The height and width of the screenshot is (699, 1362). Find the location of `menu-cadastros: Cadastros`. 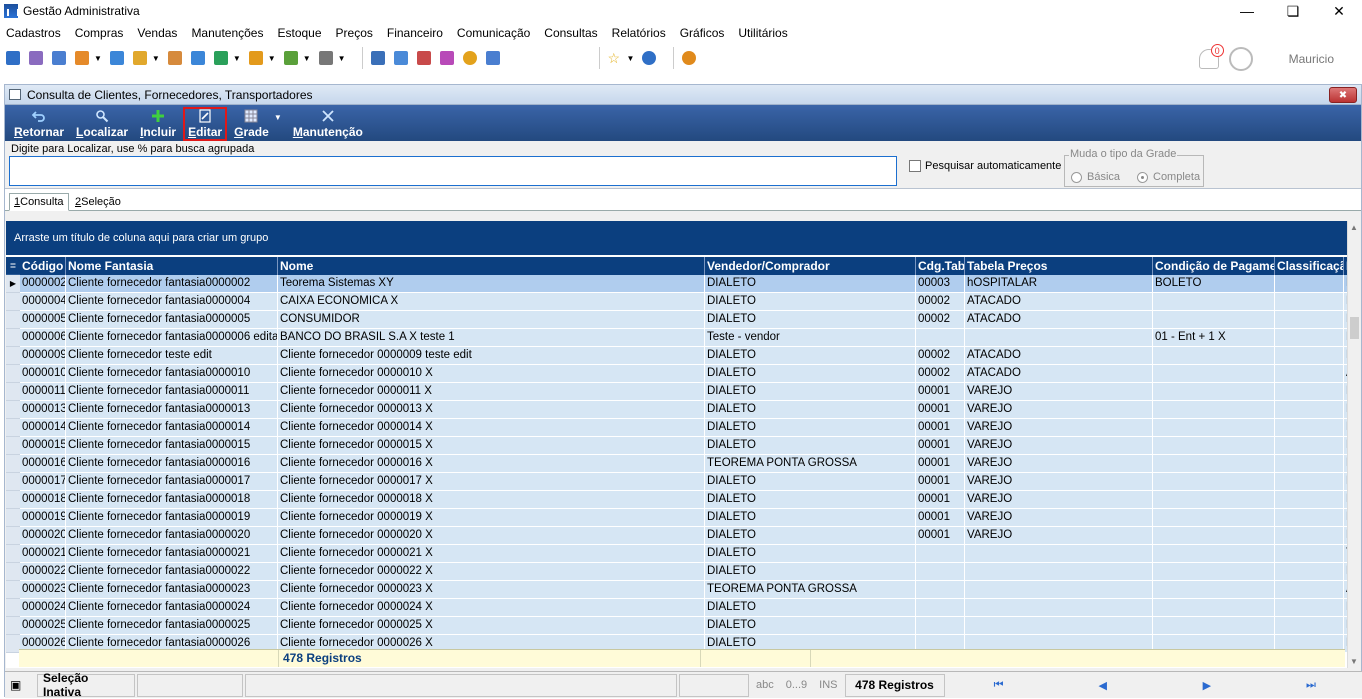

menu-cadastros: Cadastros is located at coordinates (33, 33).